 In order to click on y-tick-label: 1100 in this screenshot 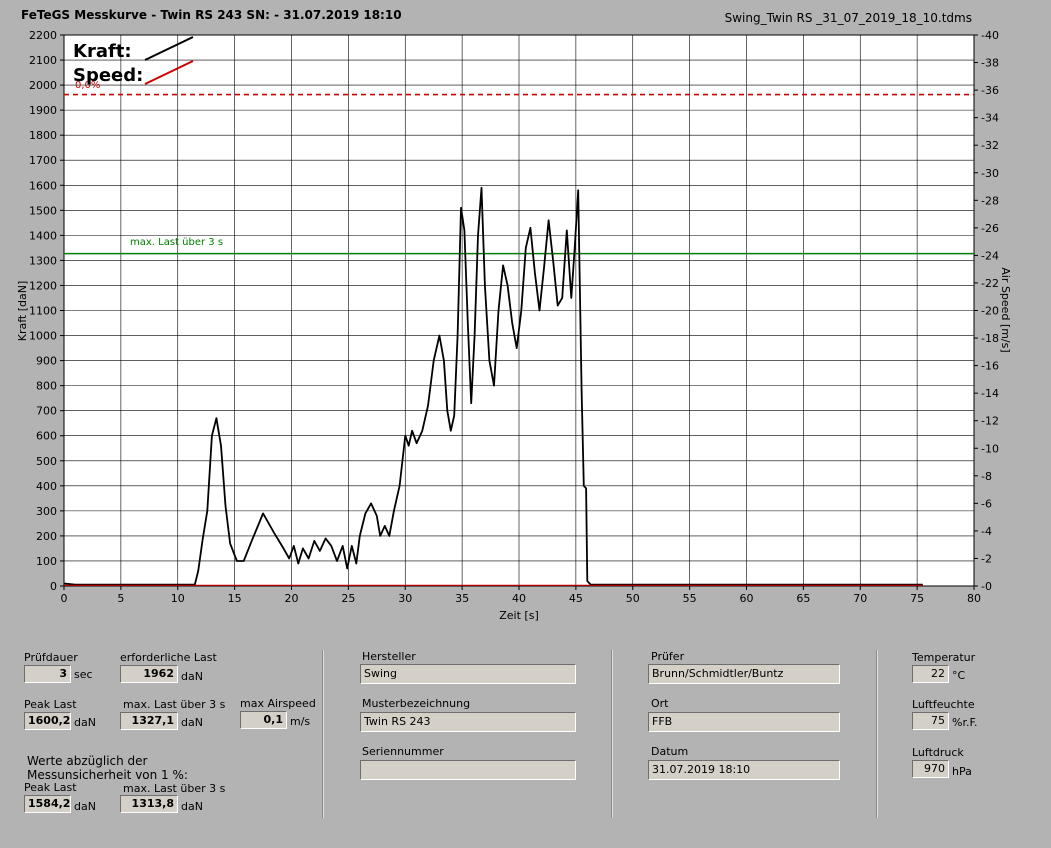, I will do `click(43, 311)`.